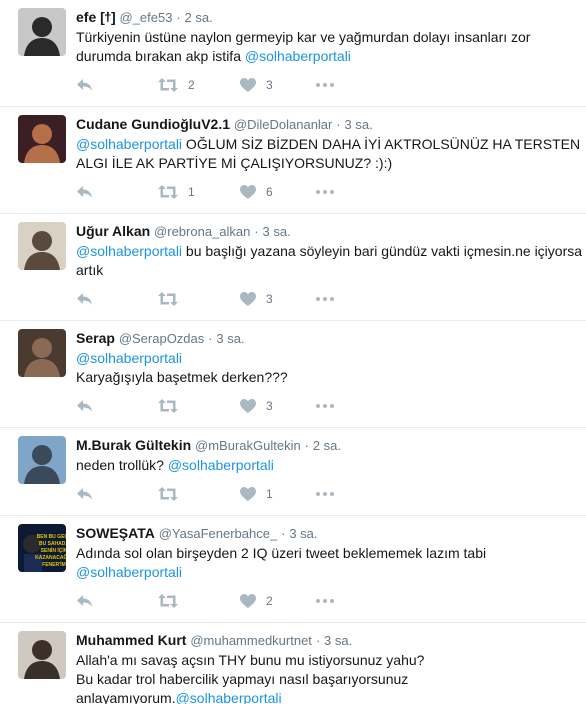 The width and height of the screenshot is (586, 704). What do you see at coordinates (218, 533) in the screenshot?
I see `user-handle: @YasaFenerbahce_` at bounding box center [218, 533].